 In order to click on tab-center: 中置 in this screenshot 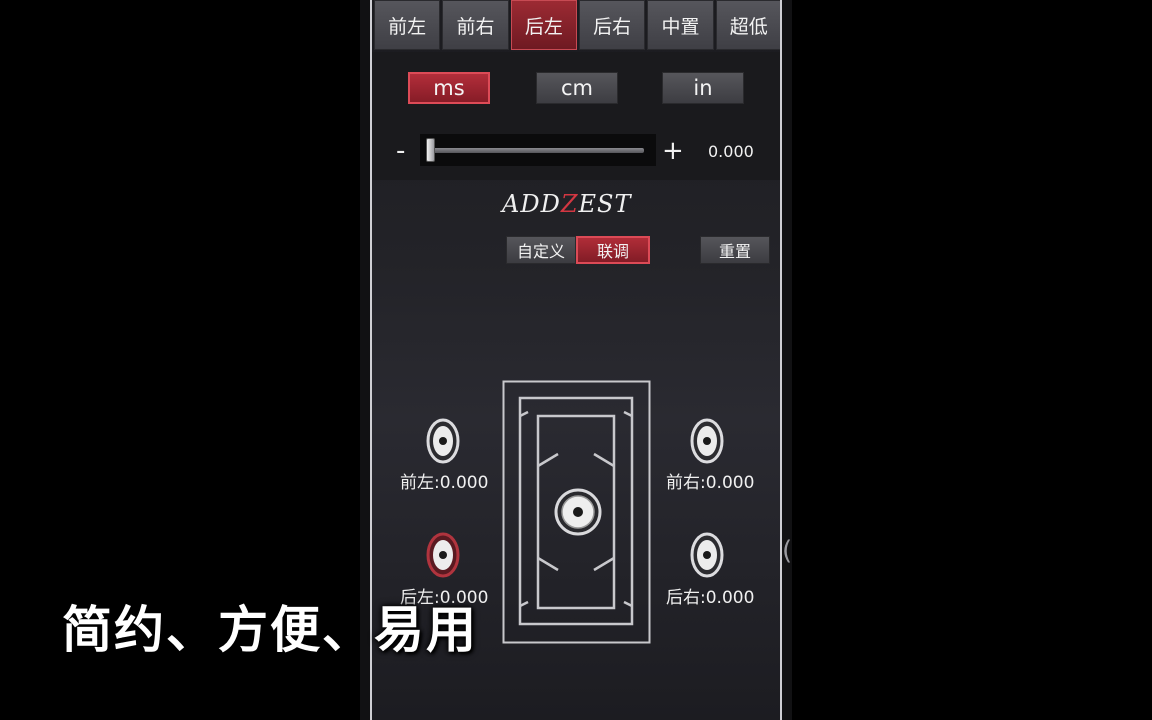, I will do `click(680, 25)`.